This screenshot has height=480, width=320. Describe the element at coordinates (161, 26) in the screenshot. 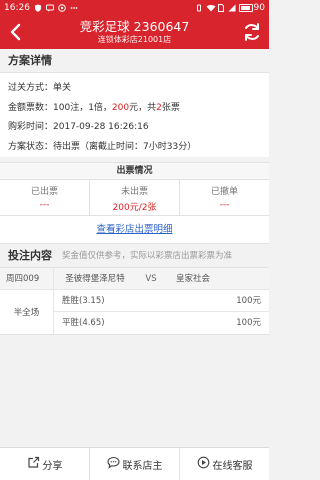

I see `order-number: 2360647` at that location.